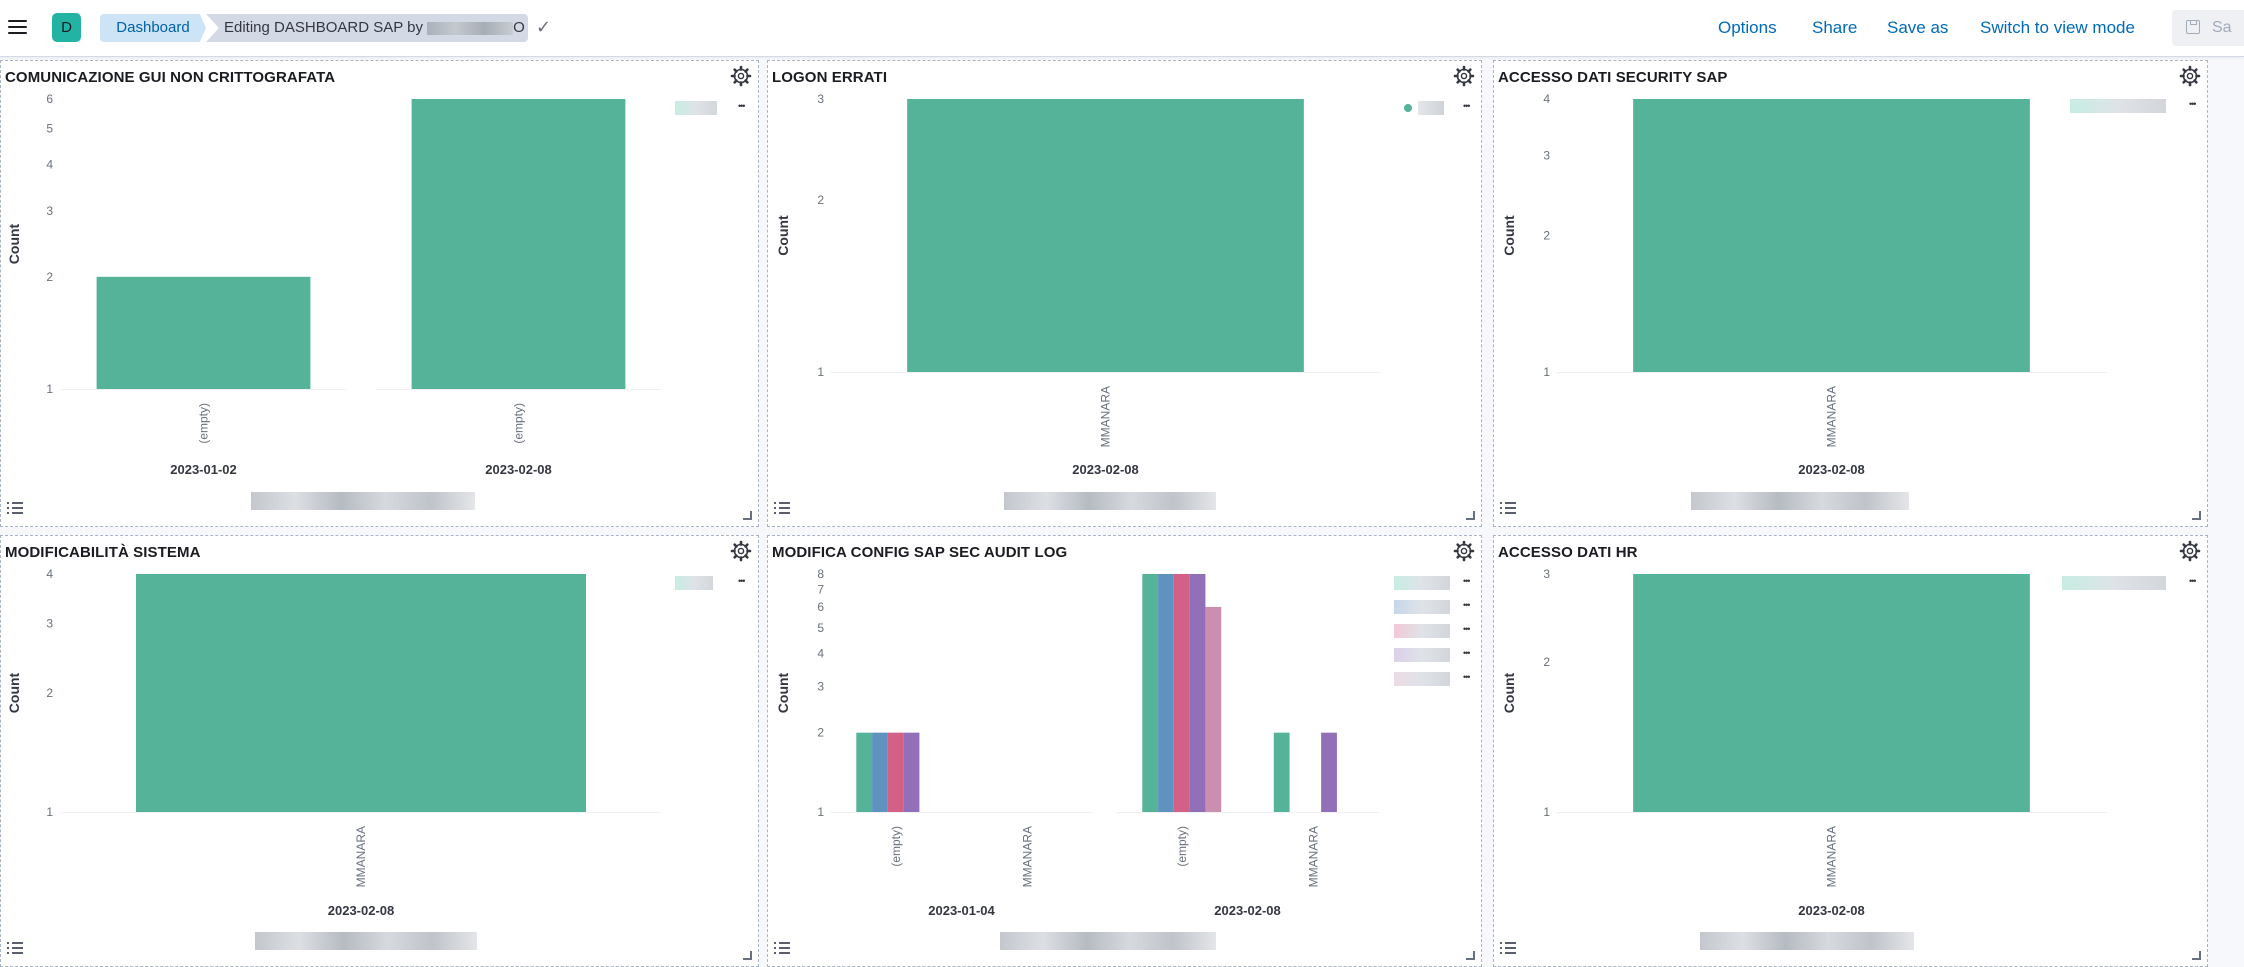 The width and height of the screenshot is (2244, 967). What do you see at coordinates (2057, 28) in the screenshot?
I see `switch-to-view-mode-link: Switch to view mode` at bounding box center [2057, 28].